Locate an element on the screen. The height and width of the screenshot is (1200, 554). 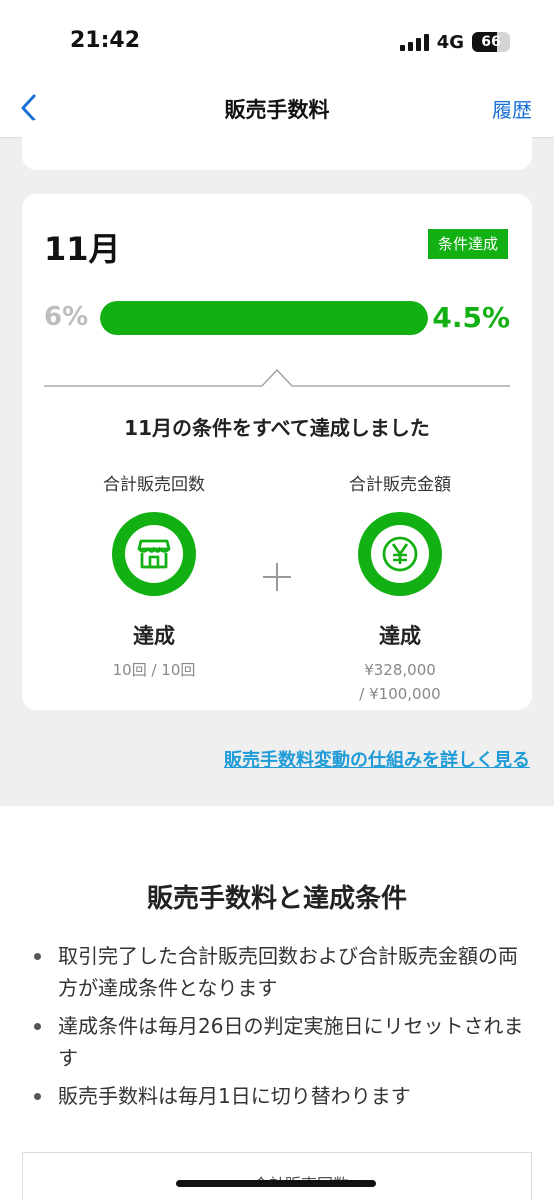
status-badge: 条件達成 is located at coordinates (467, 244).